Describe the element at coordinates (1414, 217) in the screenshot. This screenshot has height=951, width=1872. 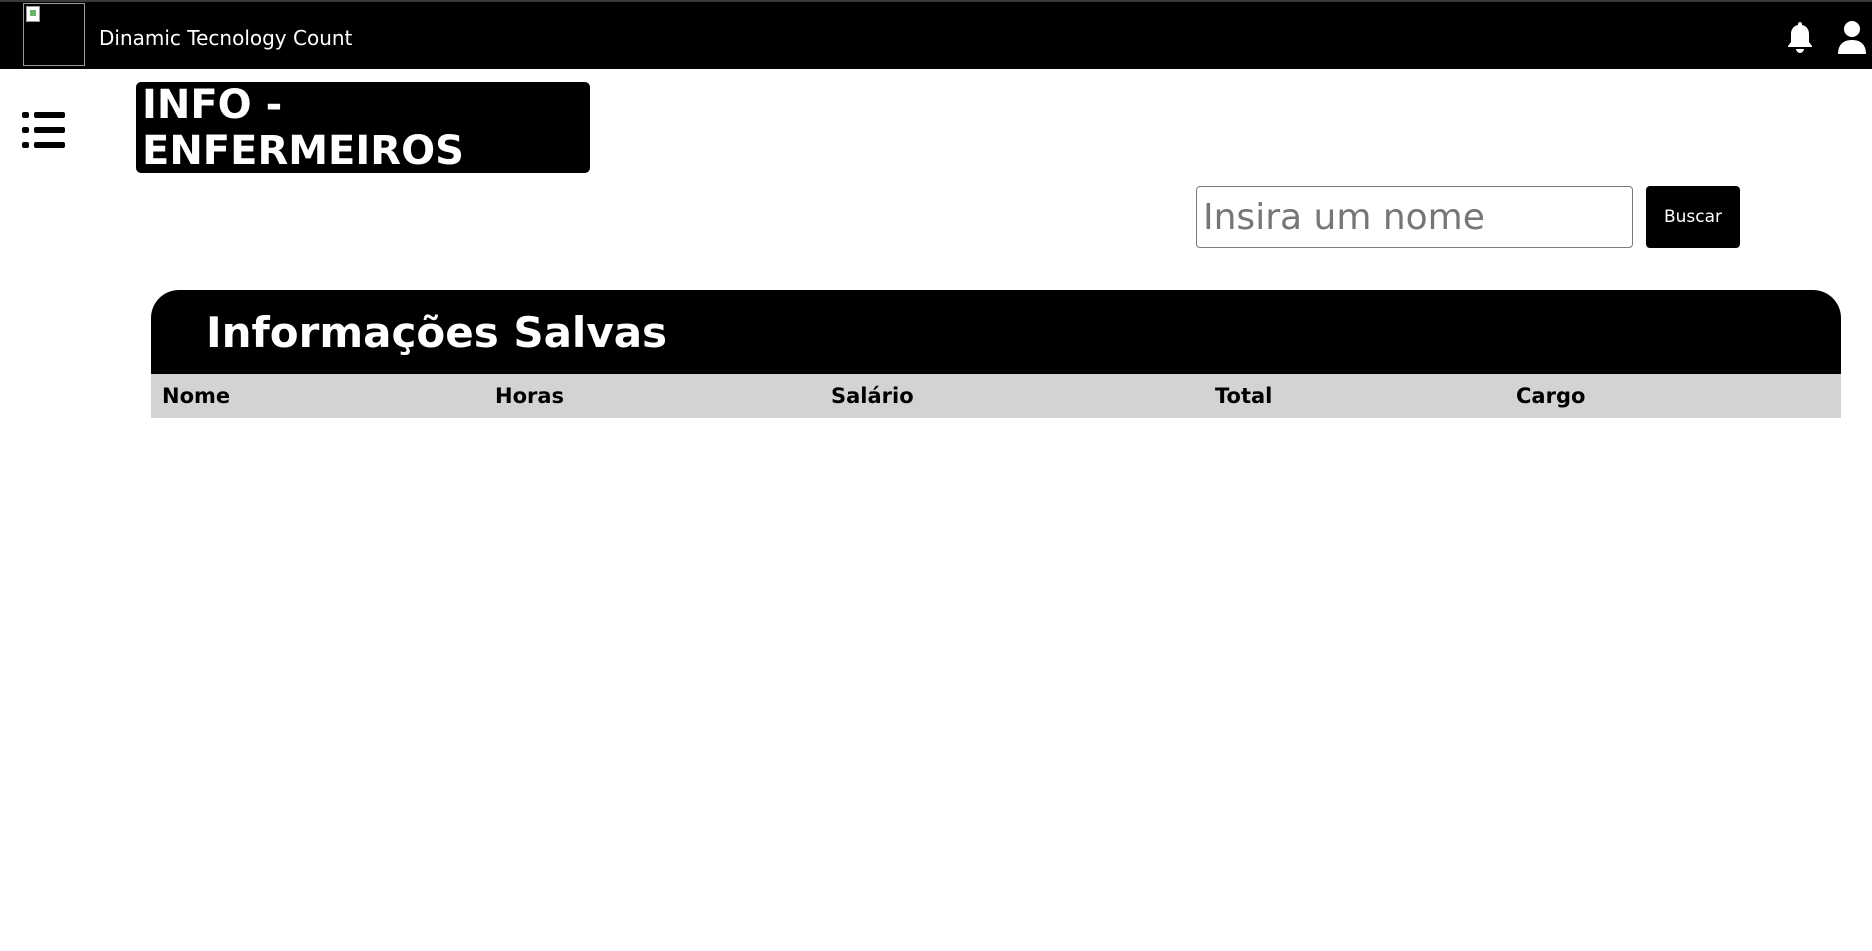
I see `search-input` at that location.